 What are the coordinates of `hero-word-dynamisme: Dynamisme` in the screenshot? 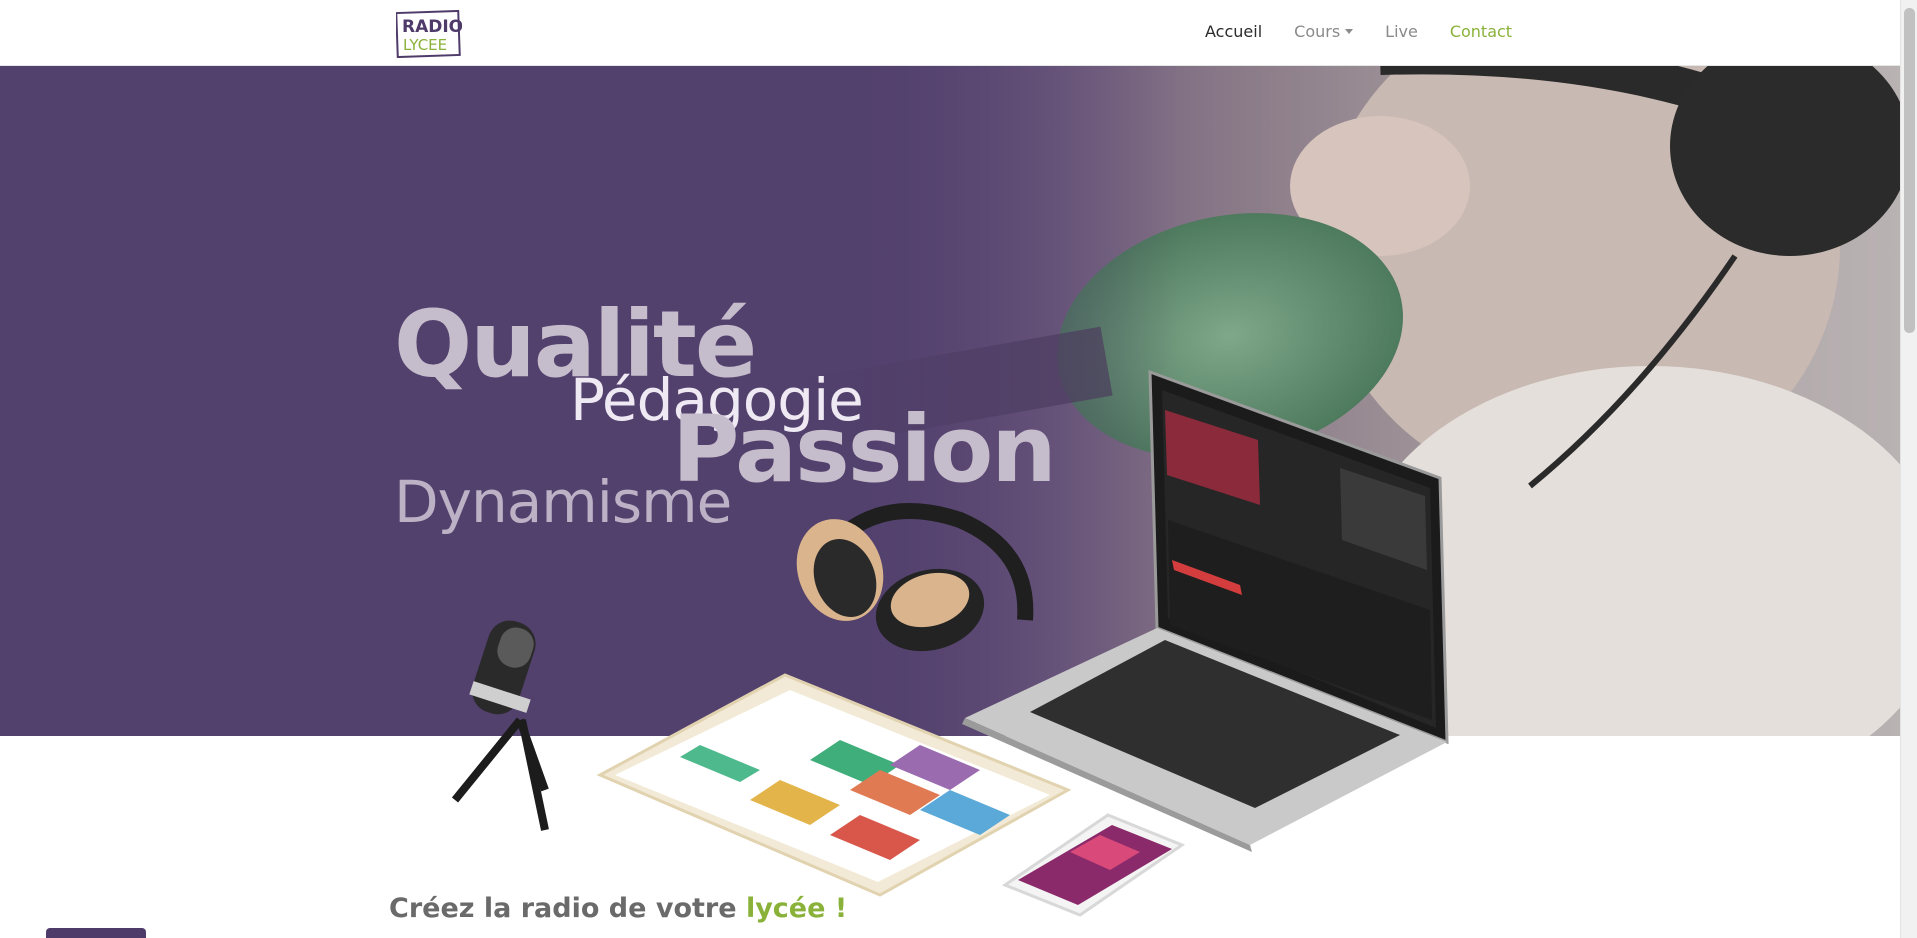 It's located at (563, 502).